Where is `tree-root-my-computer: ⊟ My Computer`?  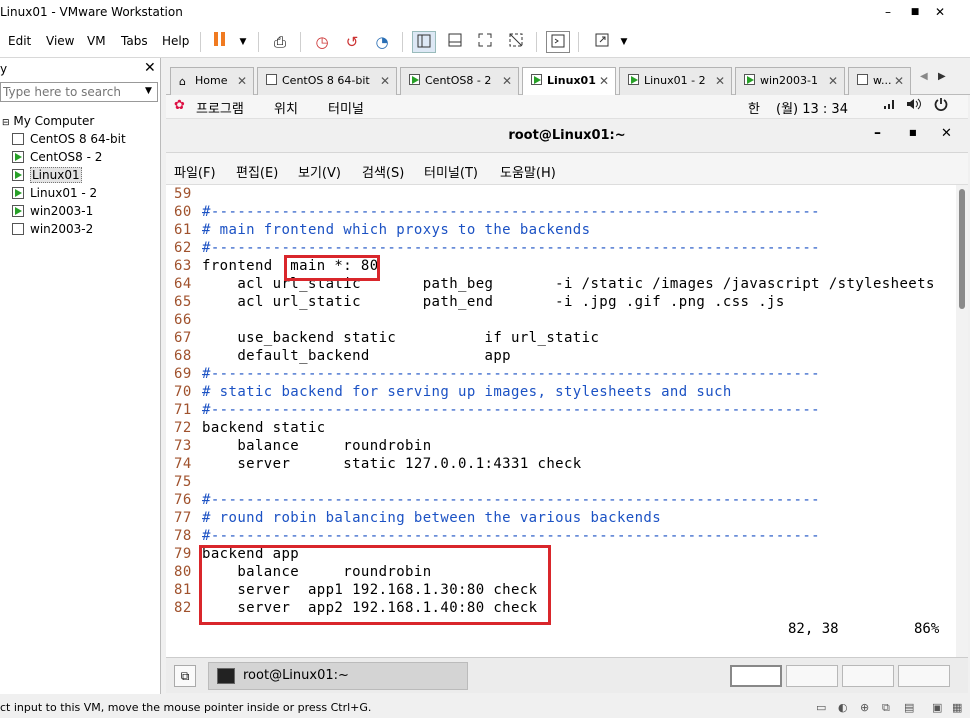 tree-root-my-computer: ⊟ My Computer is located at coordinates (79, 121).